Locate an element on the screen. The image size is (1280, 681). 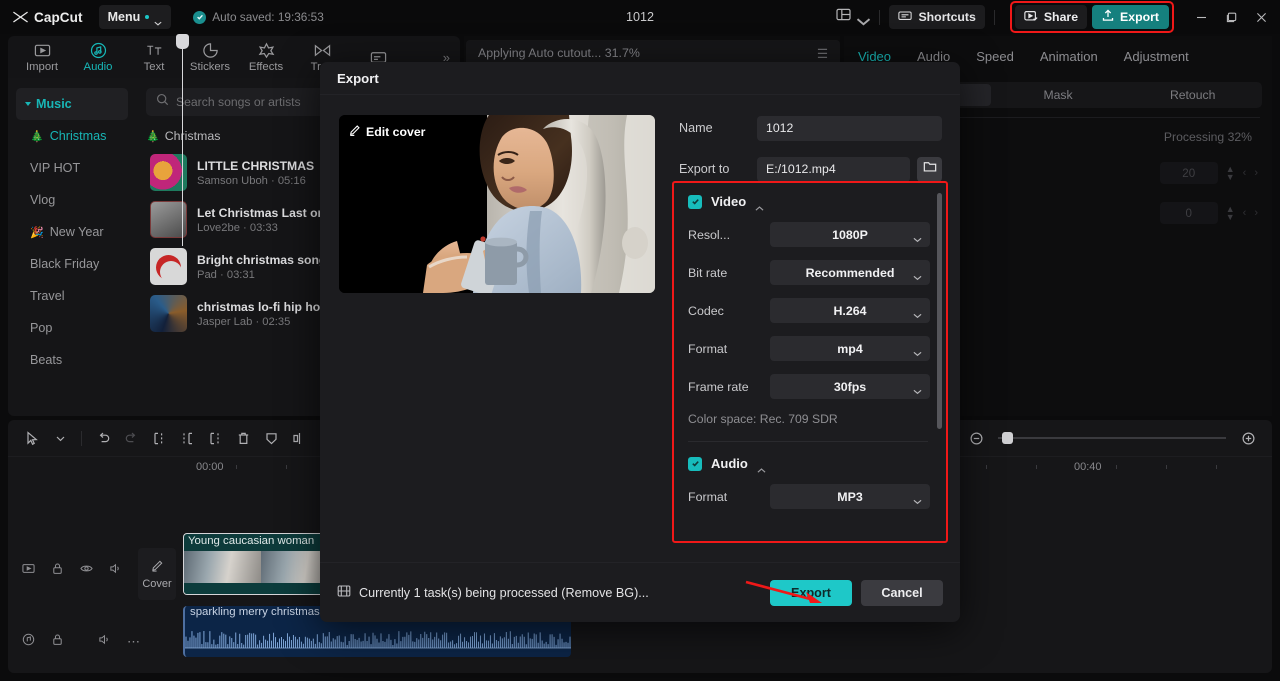
split-icon is located at coordinates (159, 438).